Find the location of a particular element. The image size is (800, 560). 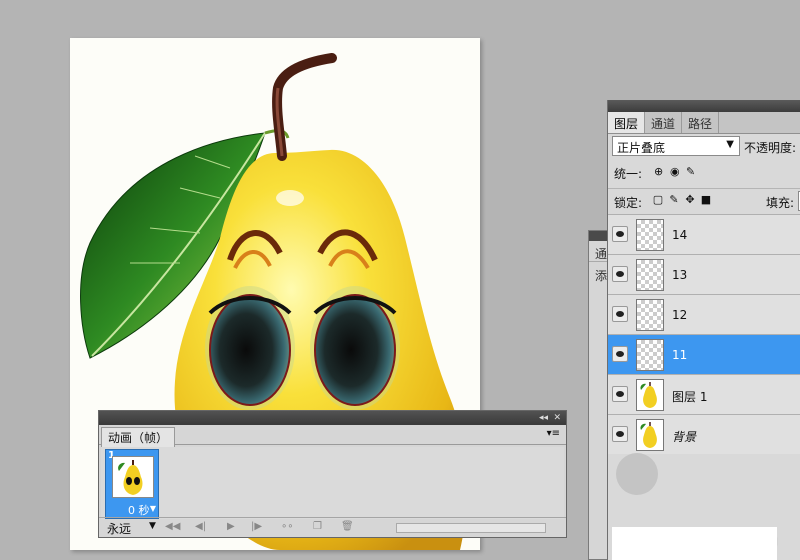

layer-list: 14 13 12 11 图层 1 背景 is located at coordinates (704, 334).